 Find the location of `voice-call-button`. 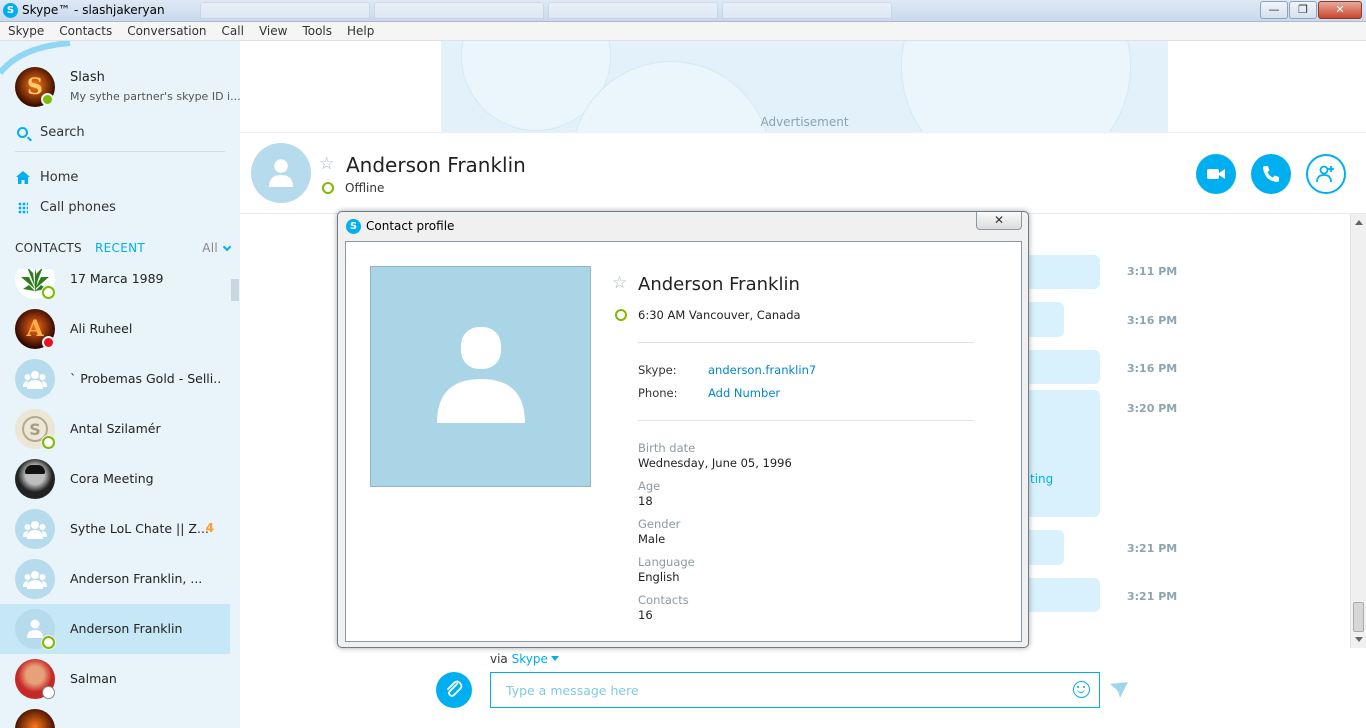

voice-call-button is located at coordinates (1271, 174).